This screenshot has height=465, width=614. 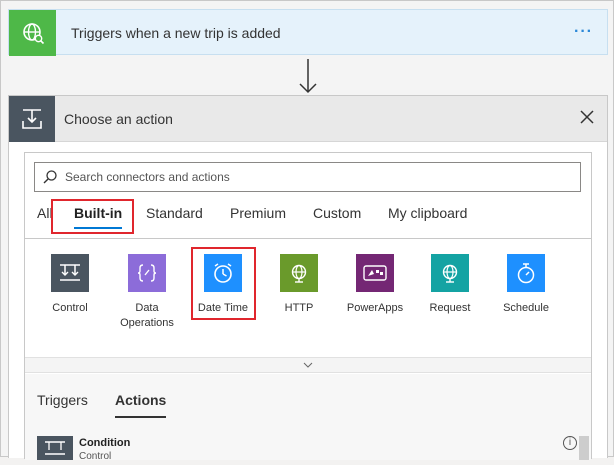 What do you see at coordinates (317, 177) in the screenshot?
I see `search-input` at bounding box center [317, 177].